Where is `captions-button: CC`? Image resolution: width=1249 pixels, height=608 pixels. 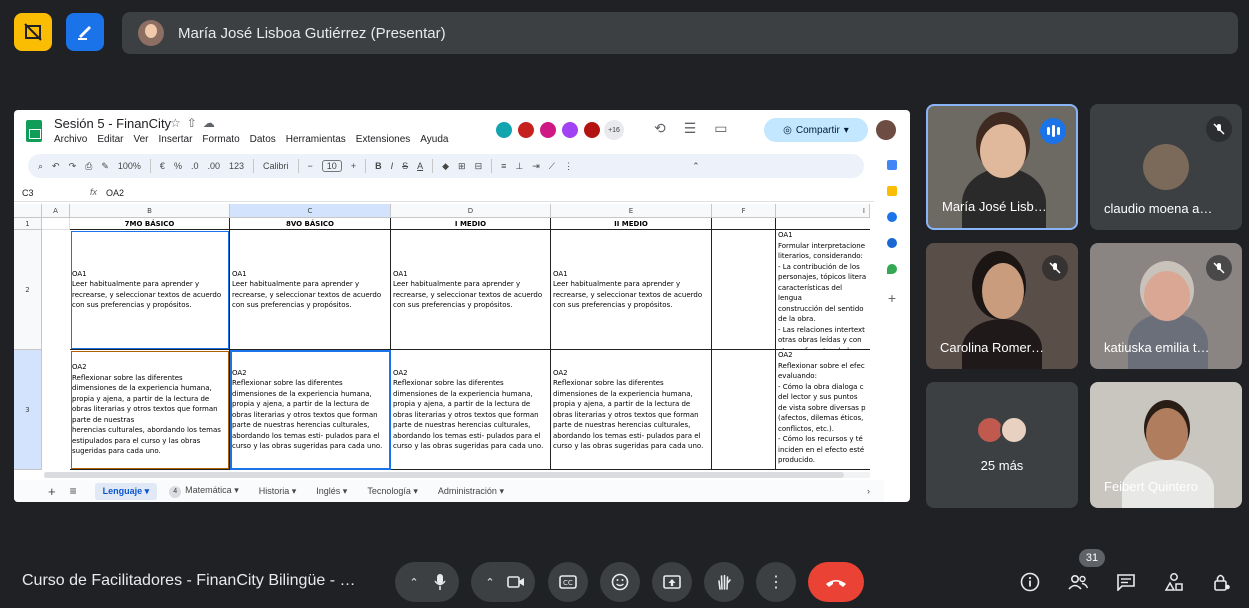 captions-button: CC is located at coordinates (568, 582).